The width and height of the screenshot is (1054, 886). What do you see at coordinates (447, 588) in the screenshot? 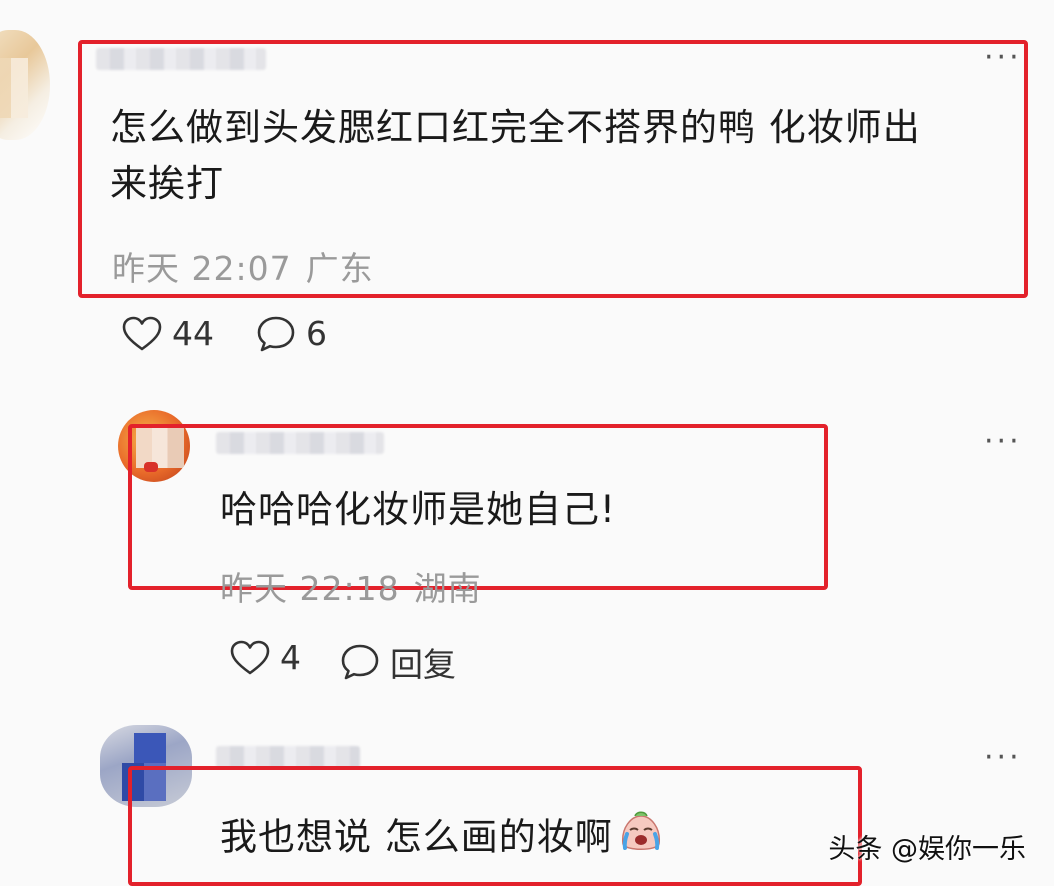
I see `comment-location: 湖南` at bounding box center [447, 588].